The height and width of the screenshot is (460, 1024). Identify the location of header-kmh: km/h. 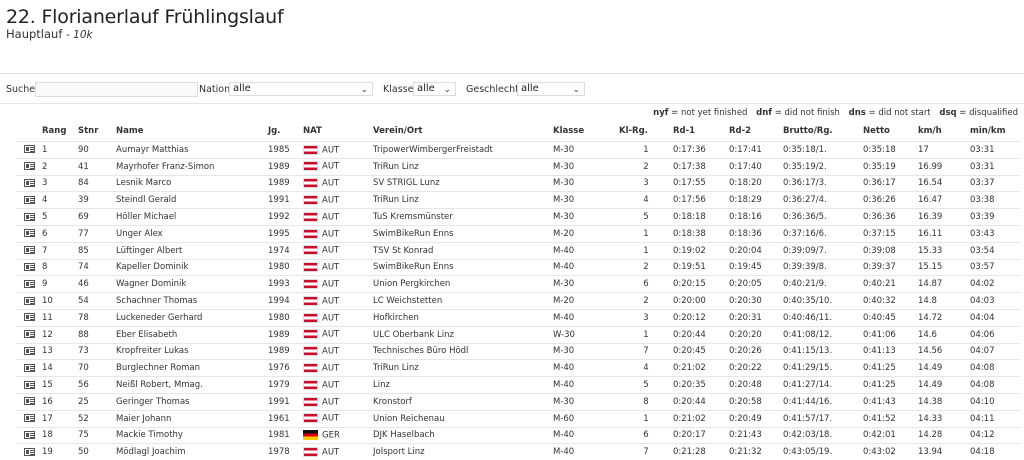
(944, 131).